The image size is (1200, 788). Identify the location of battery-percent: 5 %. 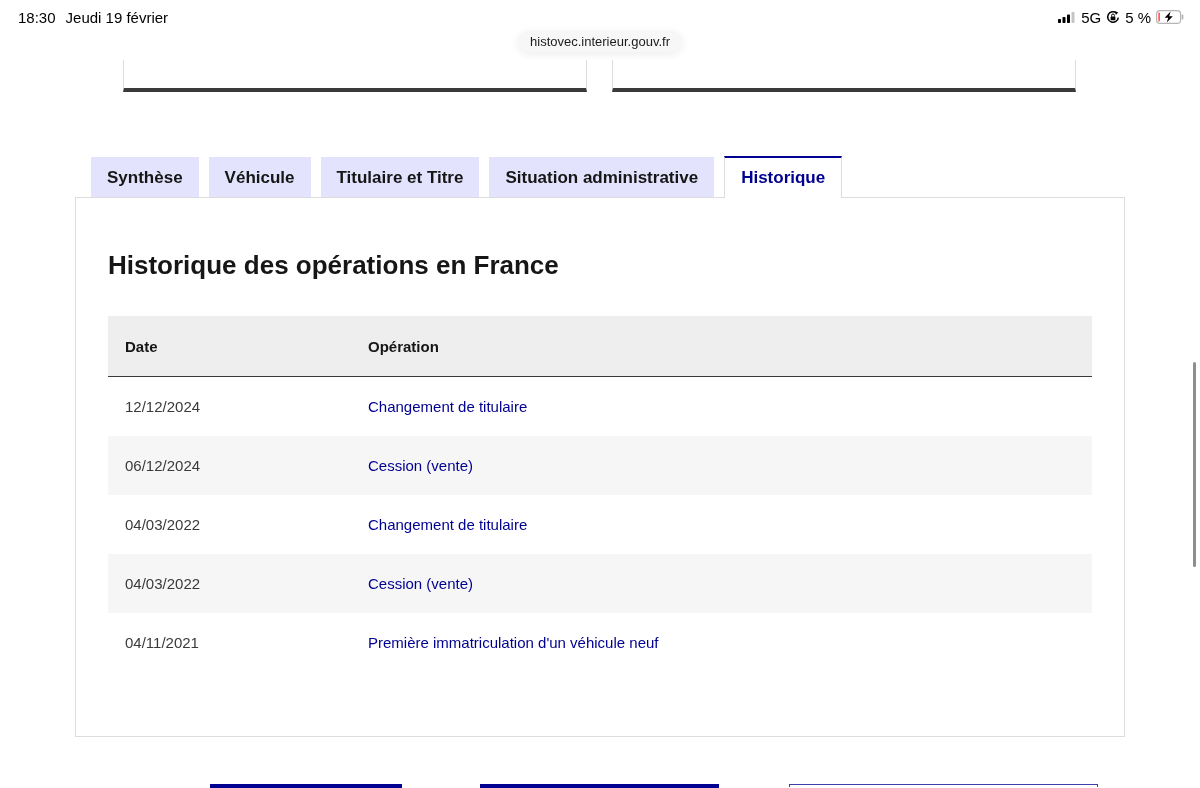
(1138, 17).